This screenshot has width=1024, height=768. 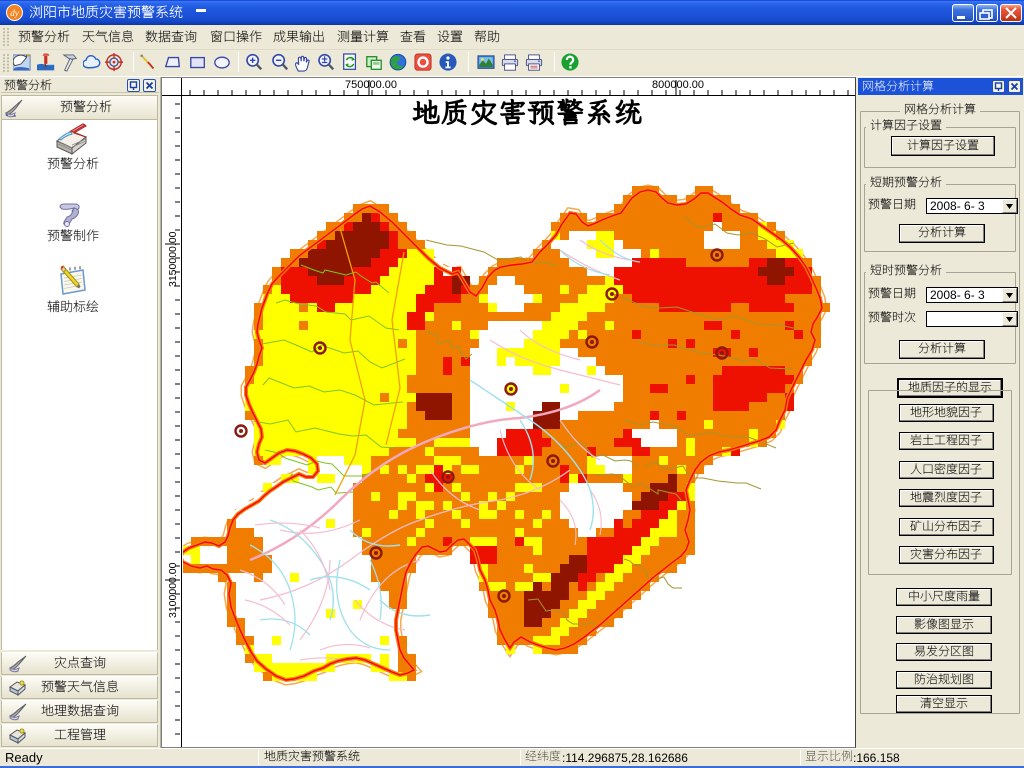 I want to click on svg-text: dy, so click(x=14, y=13).